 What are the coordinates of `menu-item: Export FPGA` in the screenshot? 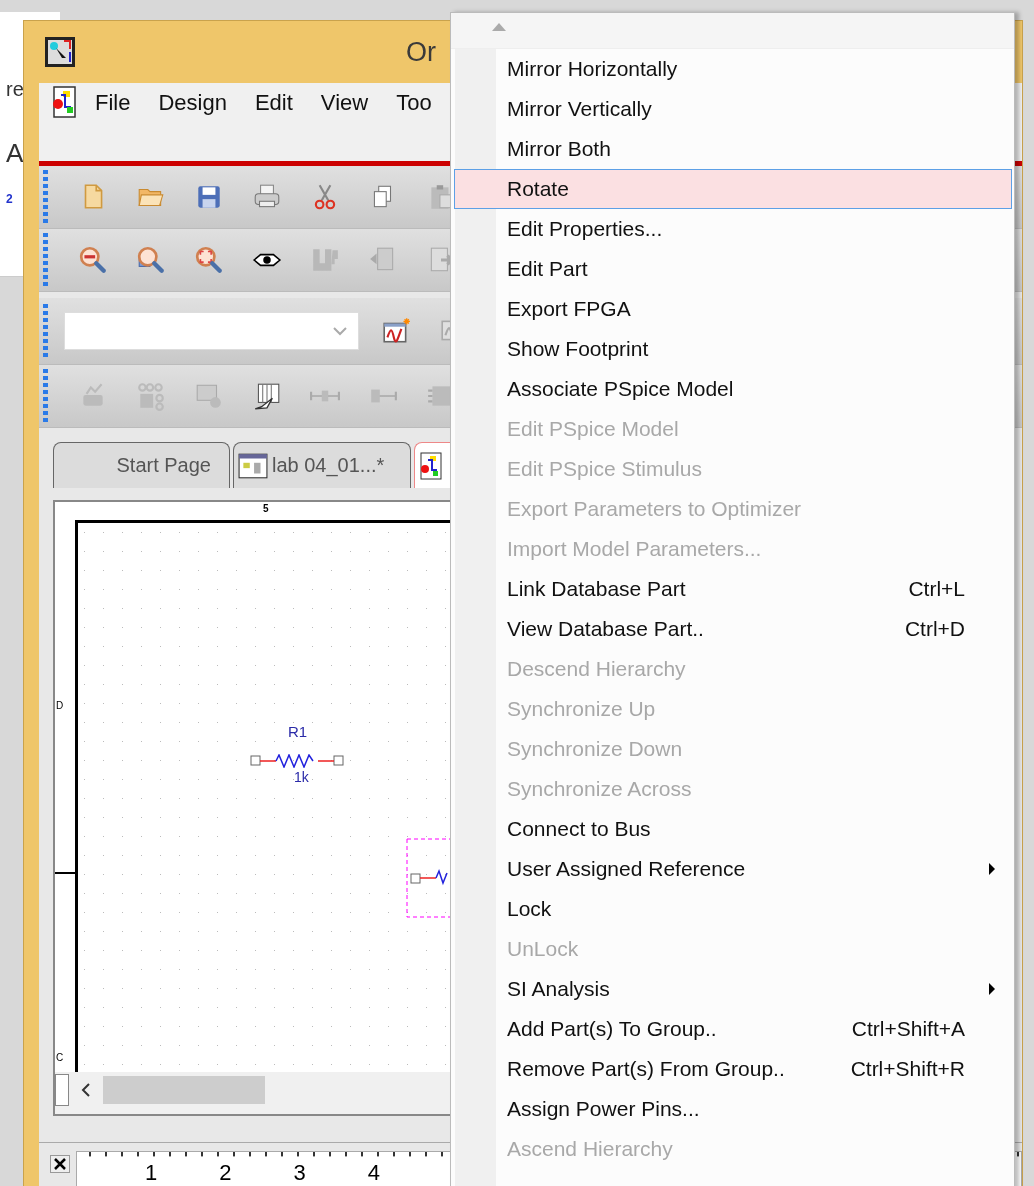 It's located at (733, 309).